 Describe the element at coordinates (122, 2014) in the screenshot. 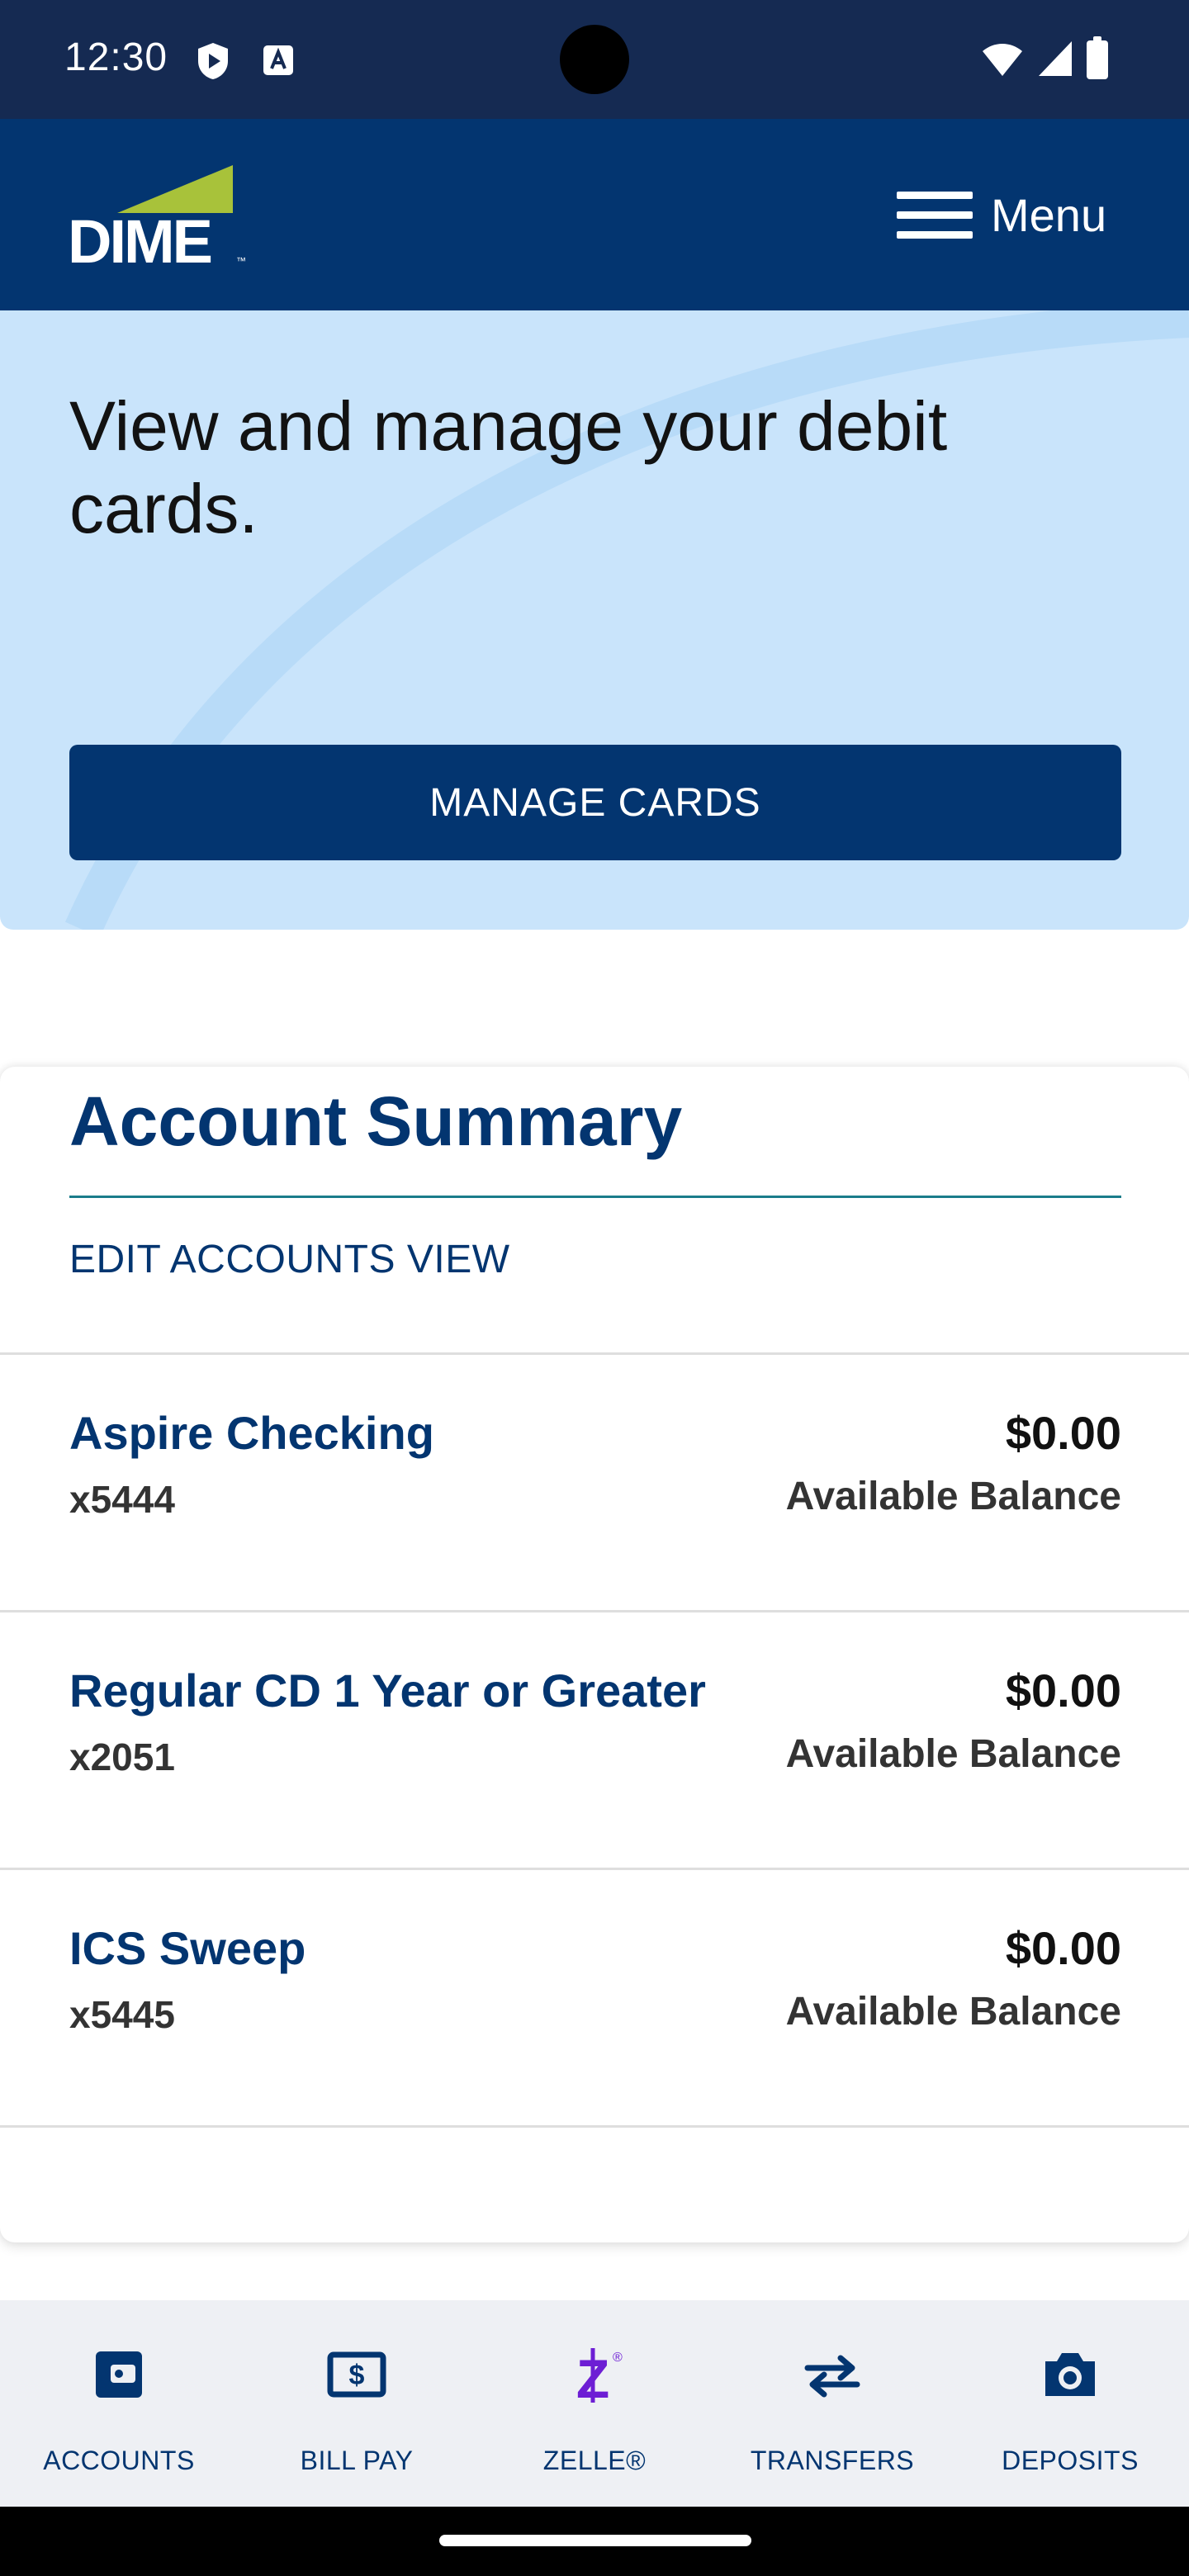

I see `account-number: x5445` at that location.